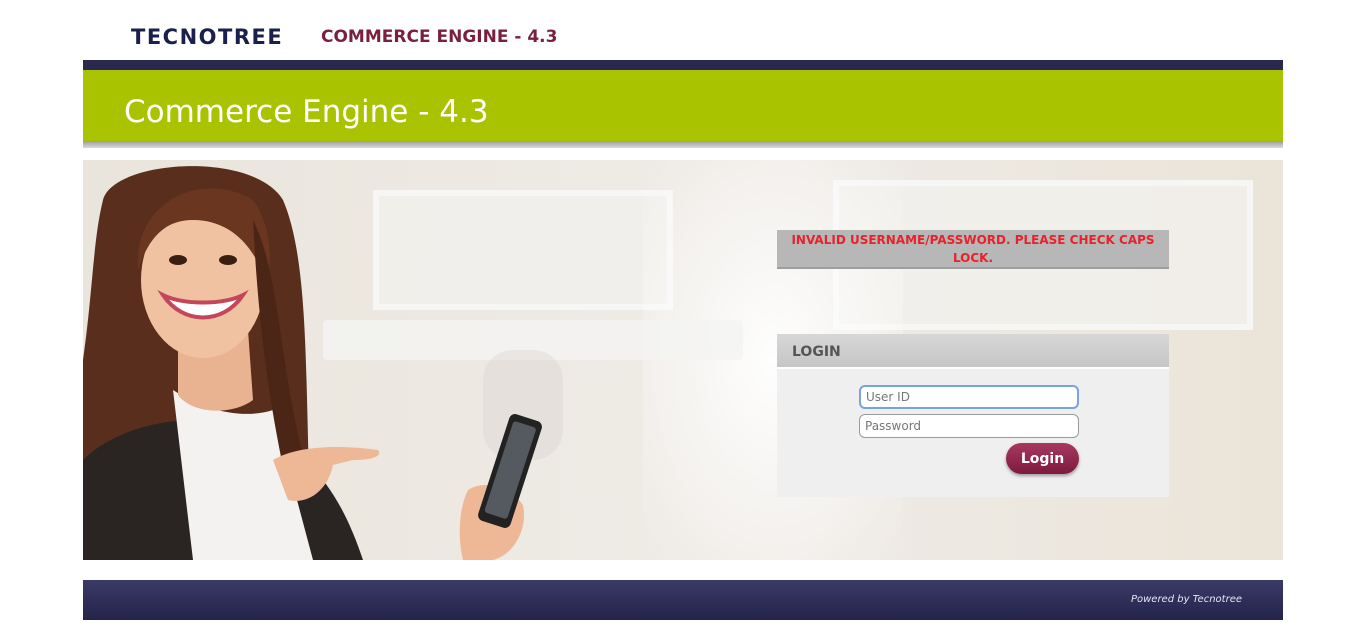 This screenshot has width=1366, height=623. Describe the element at coordinates (207, 37) in the screenshot. I see `brand-logo: TECNOTREE` at that location.